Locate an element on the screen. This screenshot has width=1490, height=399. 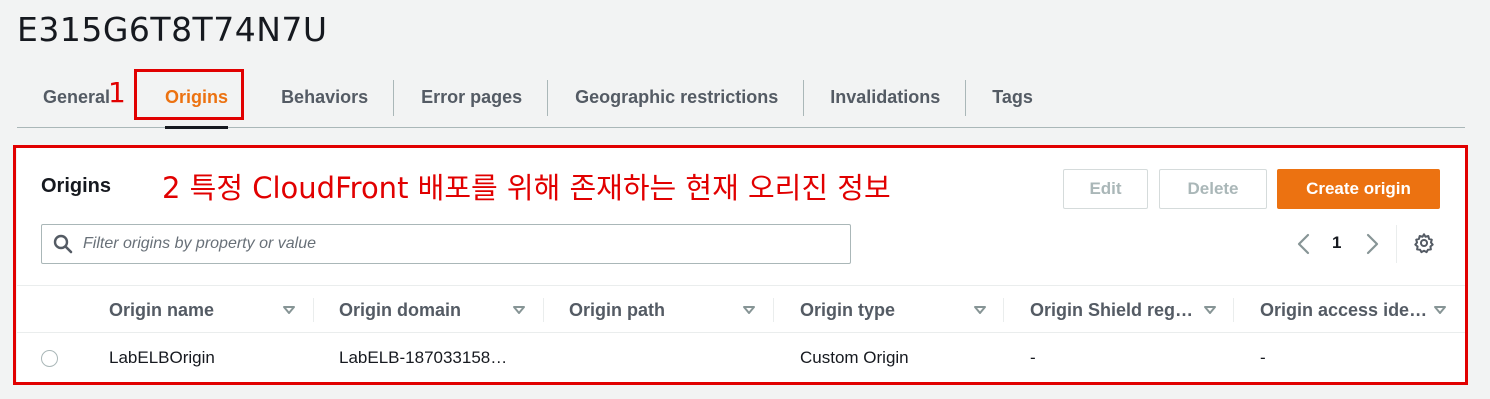
tab-general: General is located at coordinates (76, 97).